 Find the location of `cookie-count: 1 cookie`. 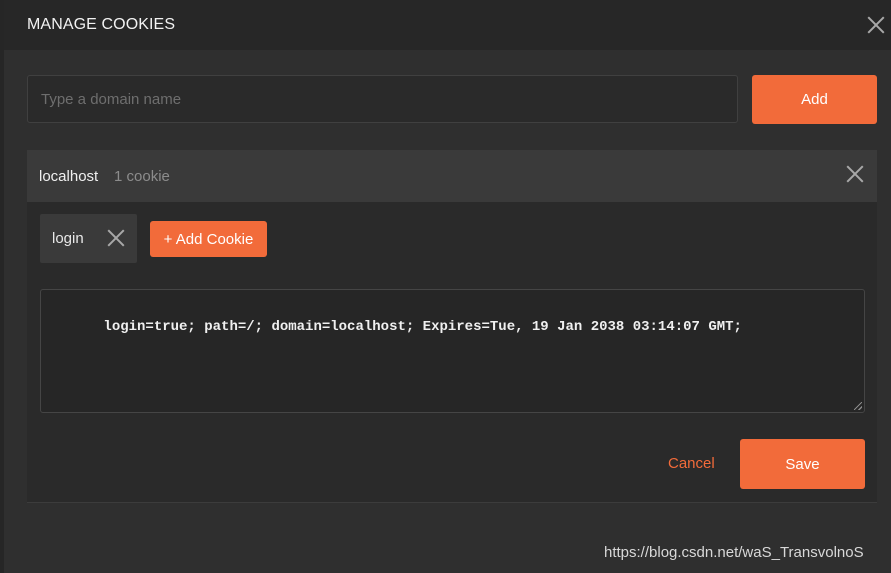

cookie-count: 1 cookie is located at coordinates (142, 176).